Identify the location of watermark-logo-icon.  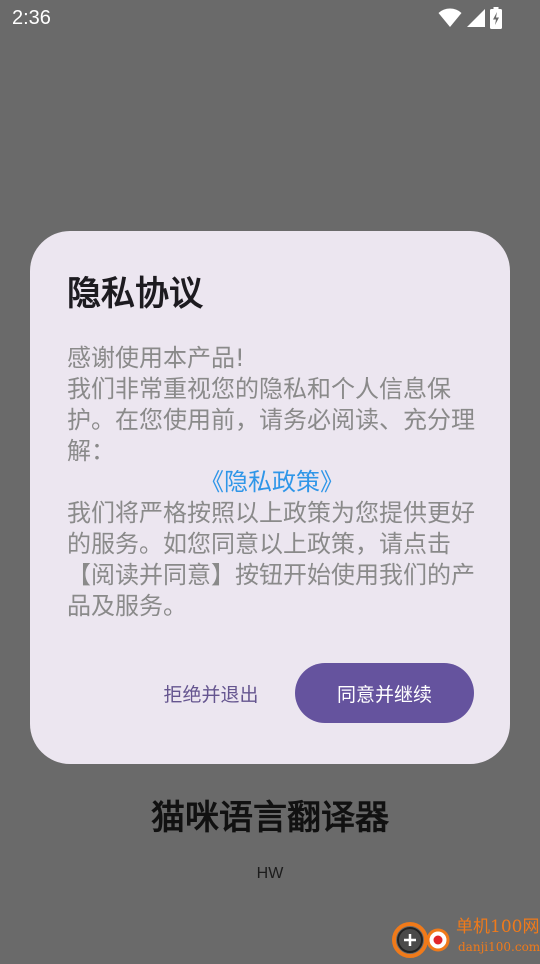
(421, 938).